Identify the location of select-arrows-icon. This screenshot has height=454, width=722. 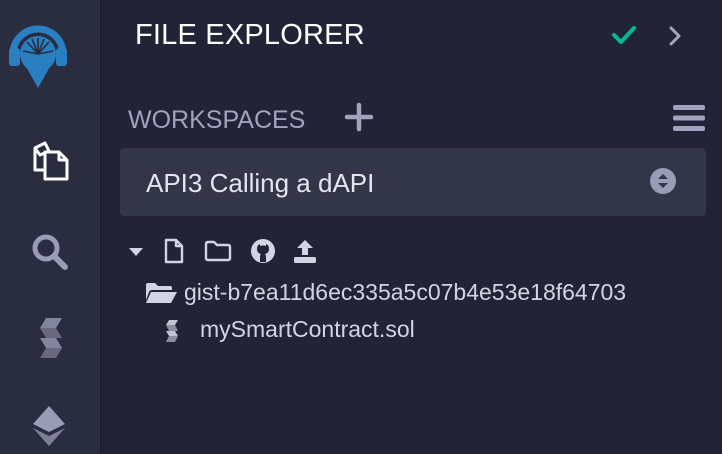
(663, 181).